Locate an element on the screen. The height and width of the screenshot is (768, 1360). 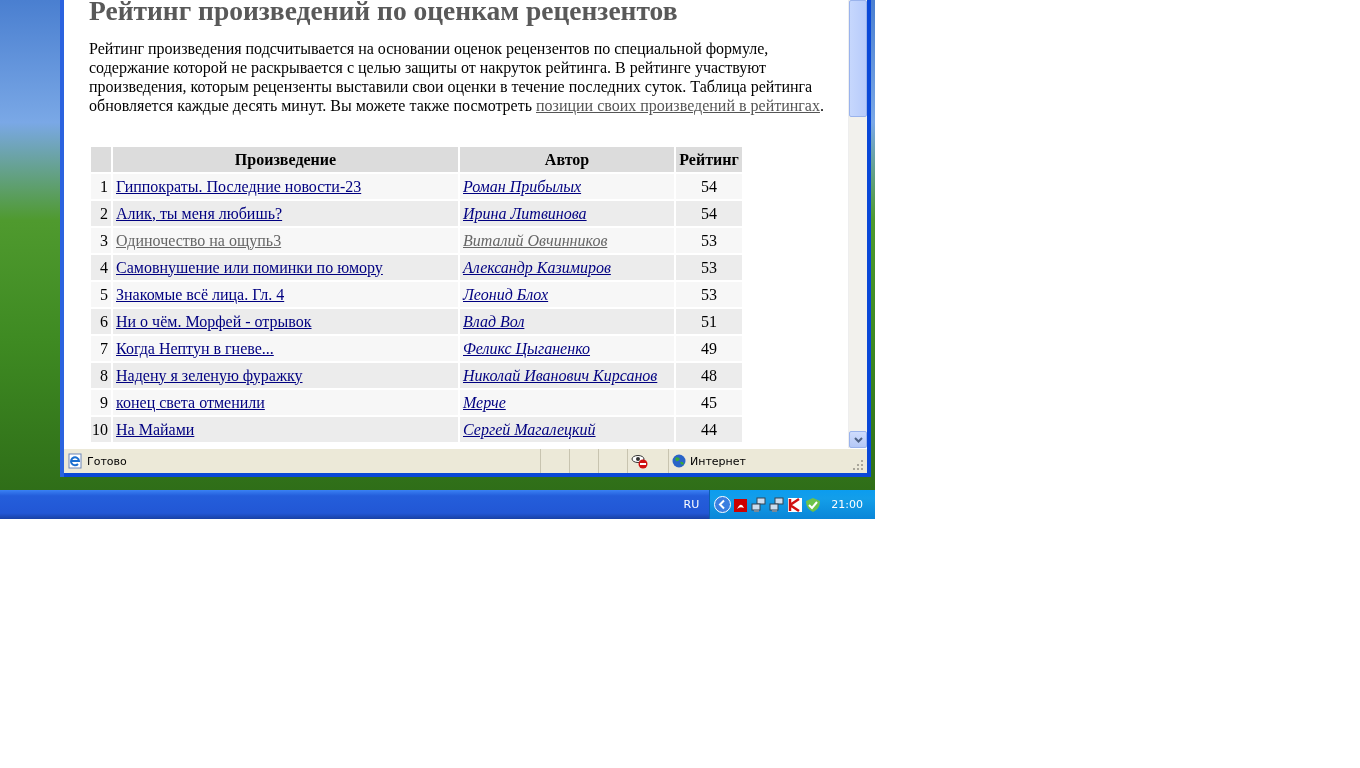
rank-cell: 3 is located at coordinates (101, 240).